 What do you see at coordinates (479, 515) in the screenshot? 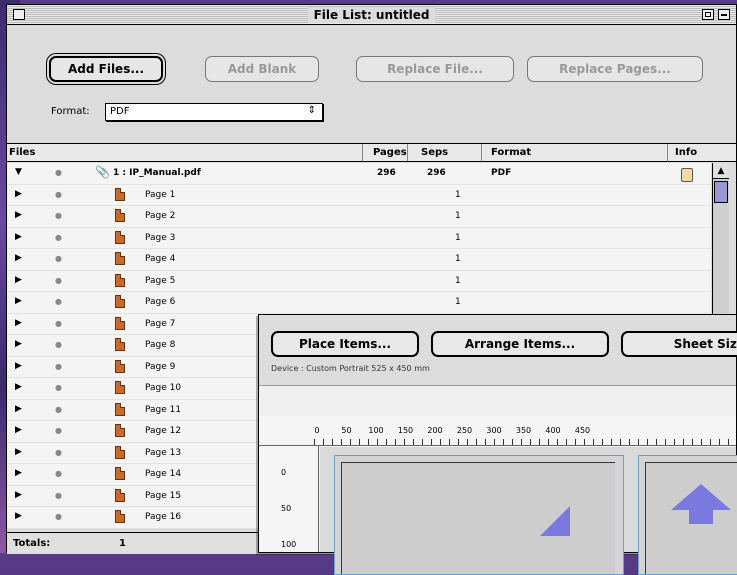
I see `sheet-page` at bounding box center [479, 515].